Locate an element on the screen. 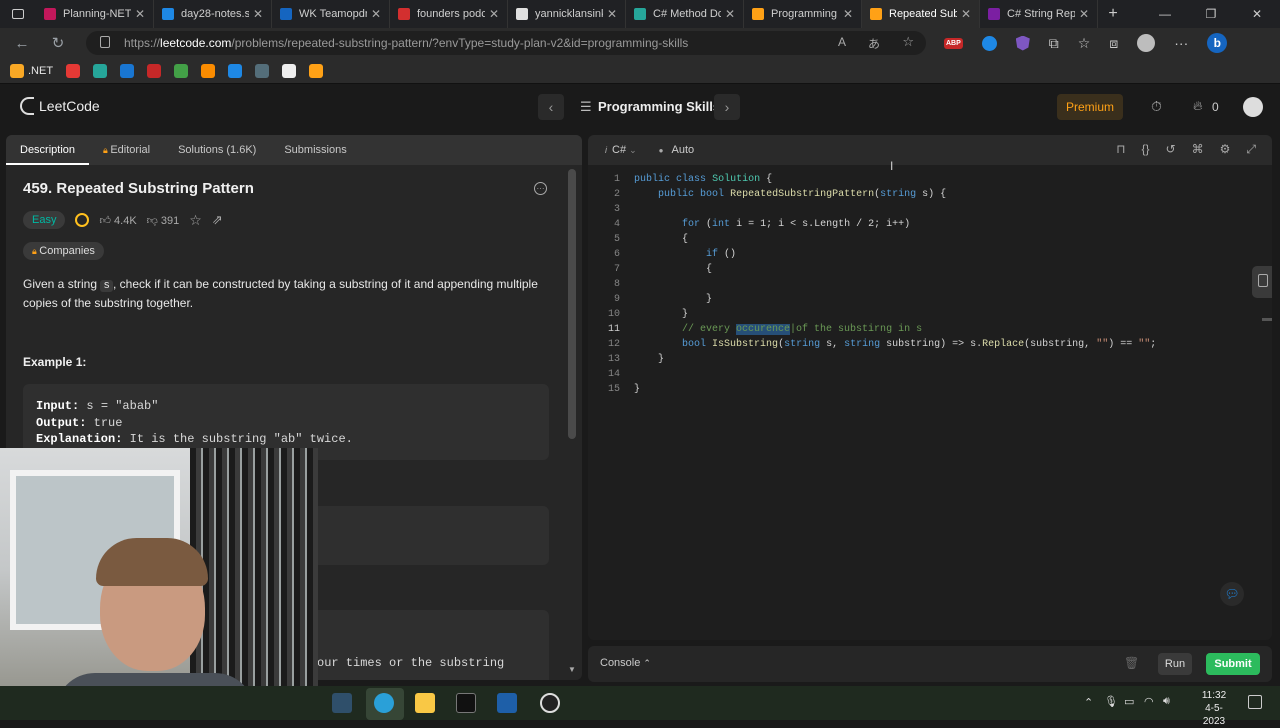 The image size is (1280, 728). next-problem-button: › is located at coordinates (727, 107).